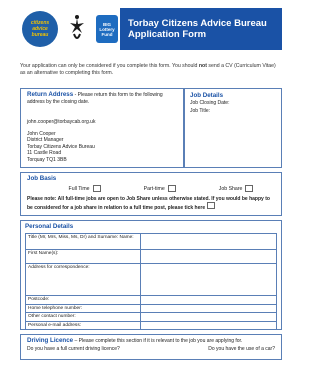 The height and width of the screenshot is (386, 320). I want to click on logos: citizens advice bureau BIG Lottery Fund, so click(70, 29).